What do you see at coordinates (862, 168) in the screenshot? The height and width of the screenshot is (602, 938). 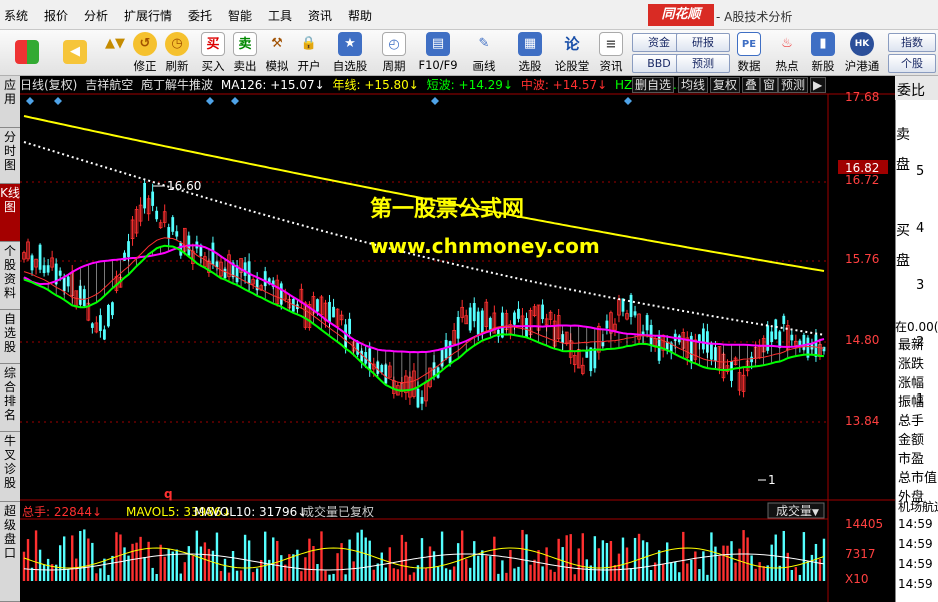 I see `current-price: 16.82` at bounding box center [862, 168].